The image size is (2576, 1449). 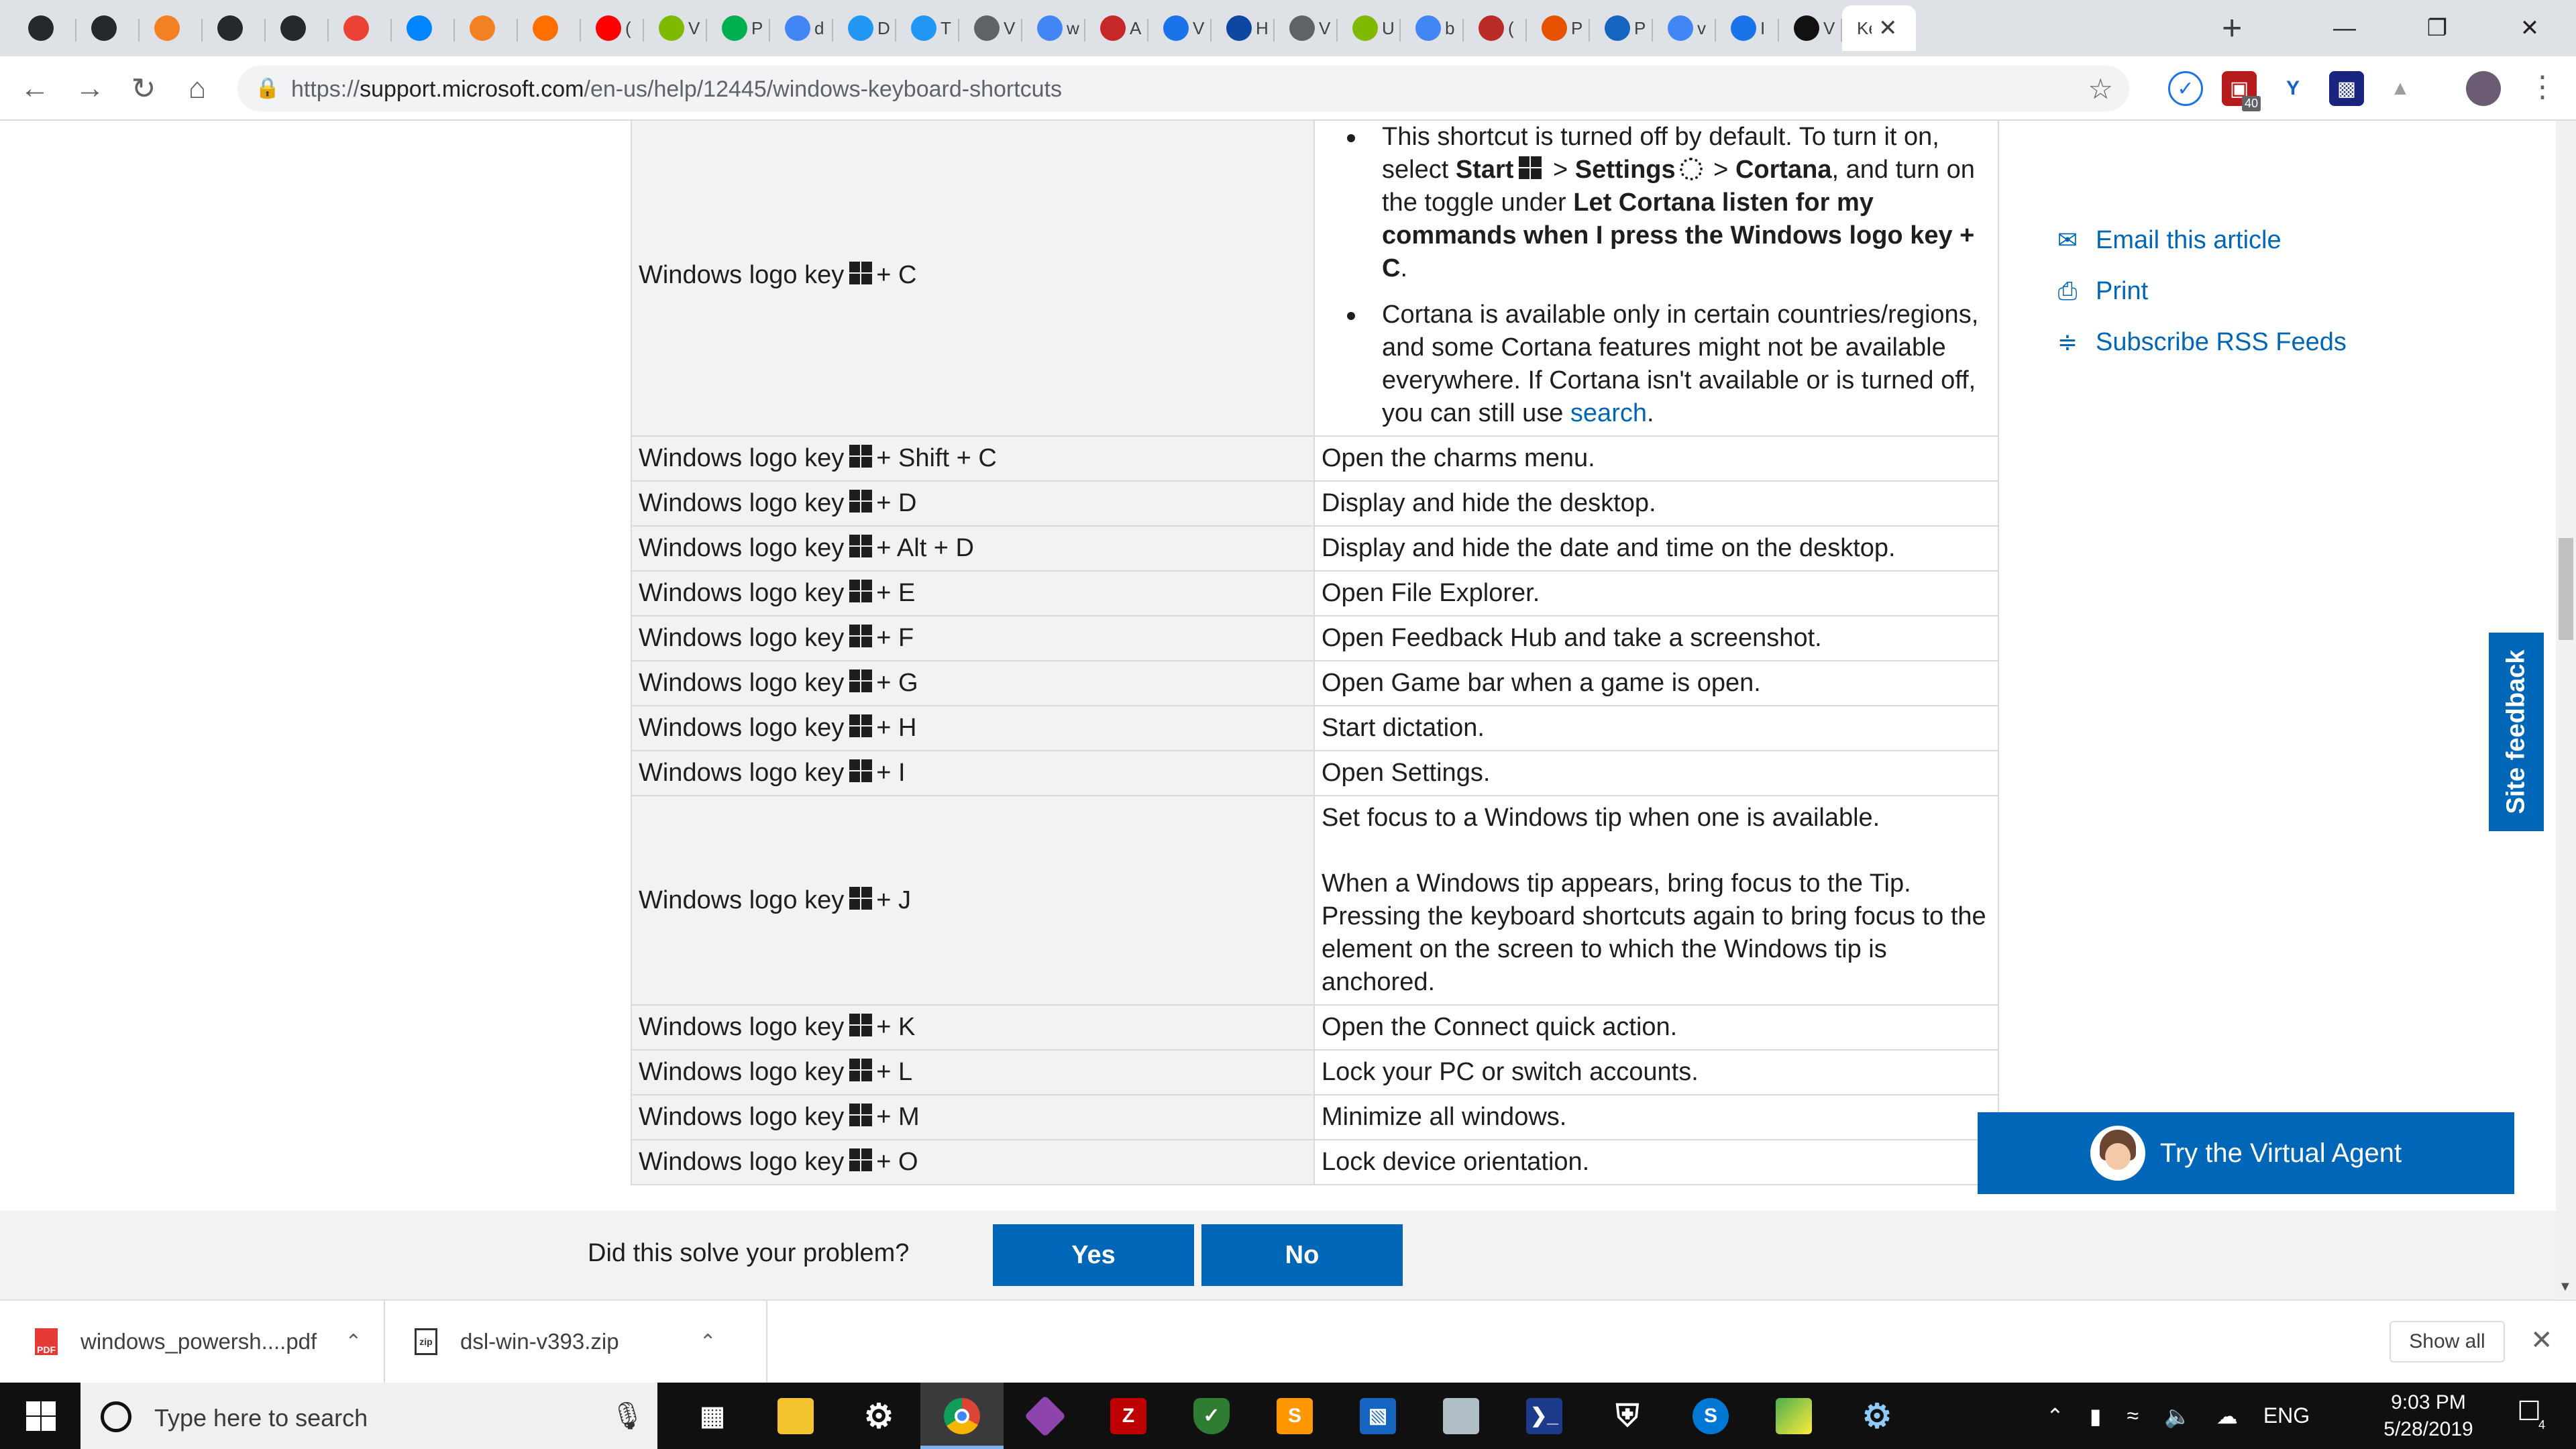 What do you see at coordinates (2447, 1341) in the screenshot?
I see `show-all-button: Show all` at bounding box center [2447, 1341].